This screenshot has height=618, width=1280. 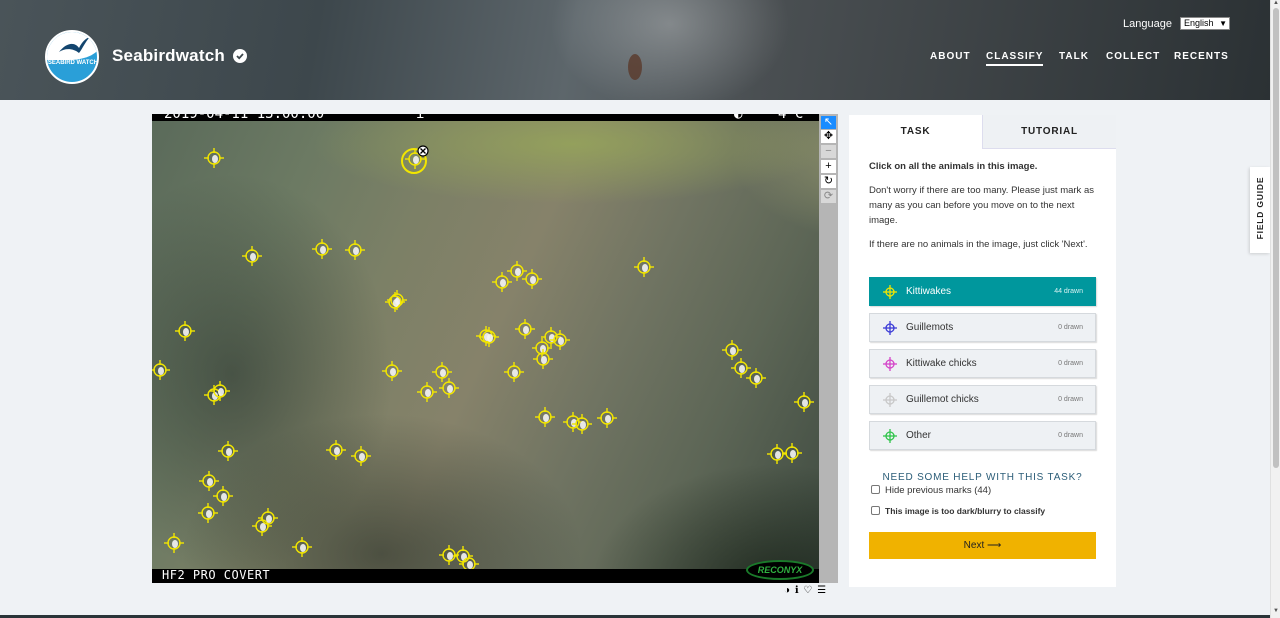 I want to click on nav-recents: RECENTS, so click(x=1201, y=56).